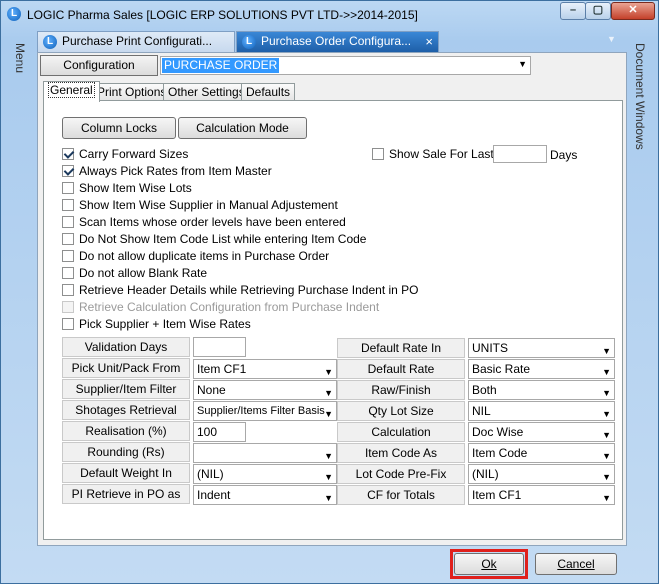 The width and height of the screenshot is (659, 584). What do you see at coordinates (401, 411) in the screenshot?
I see `qty-lot-size-label: Qty Lot Size` at bounding box center [401, 411].